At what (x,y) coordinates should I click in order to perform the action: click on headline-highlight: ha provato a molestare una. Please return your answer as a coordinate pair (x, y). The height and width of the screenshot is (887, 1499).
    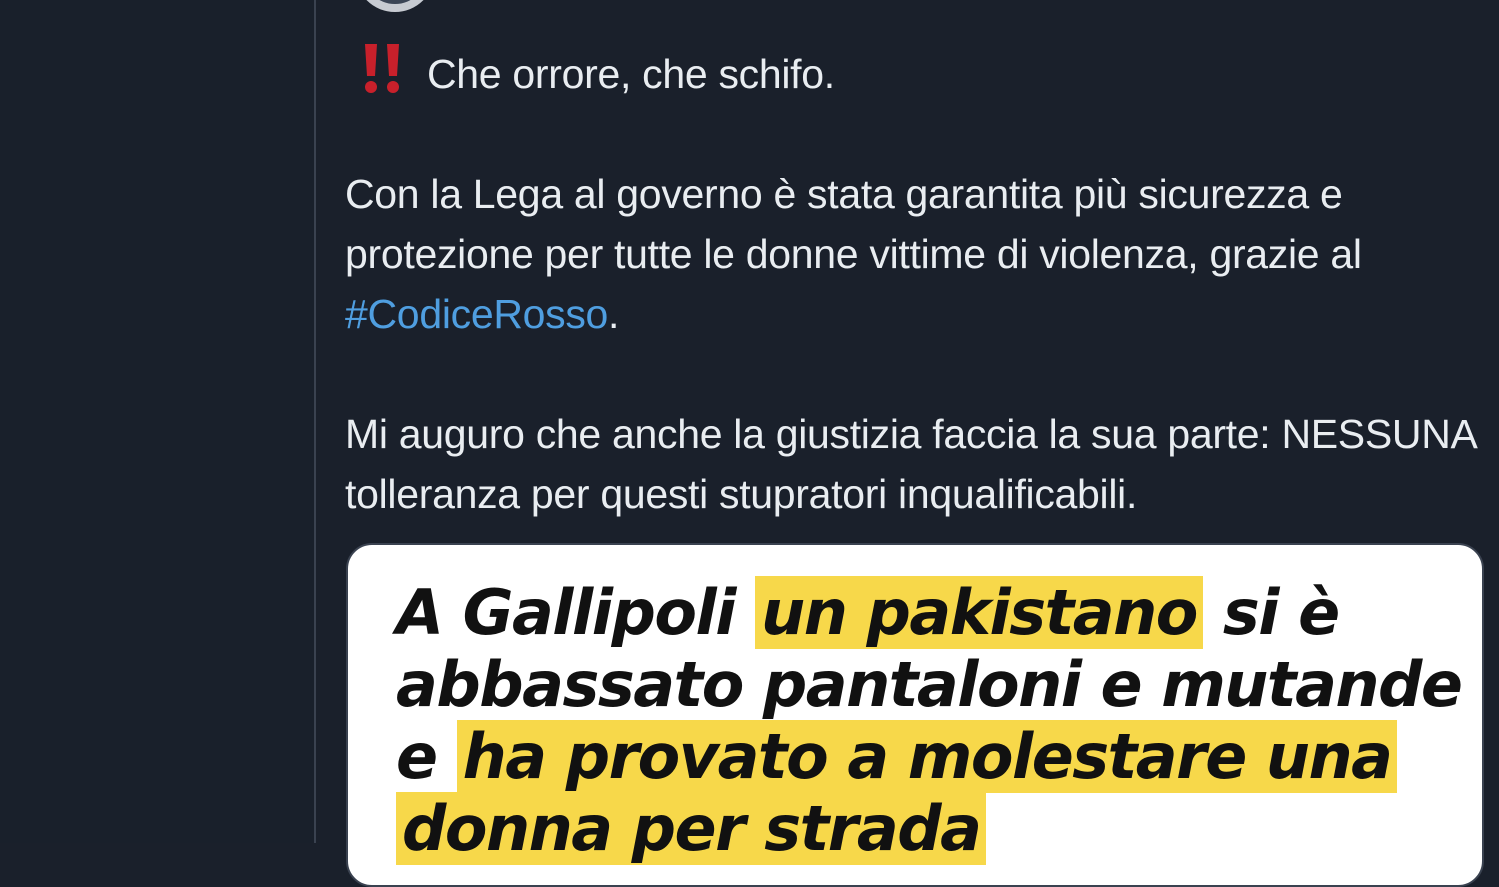
    Looking at the image, I should click on (927, 756).